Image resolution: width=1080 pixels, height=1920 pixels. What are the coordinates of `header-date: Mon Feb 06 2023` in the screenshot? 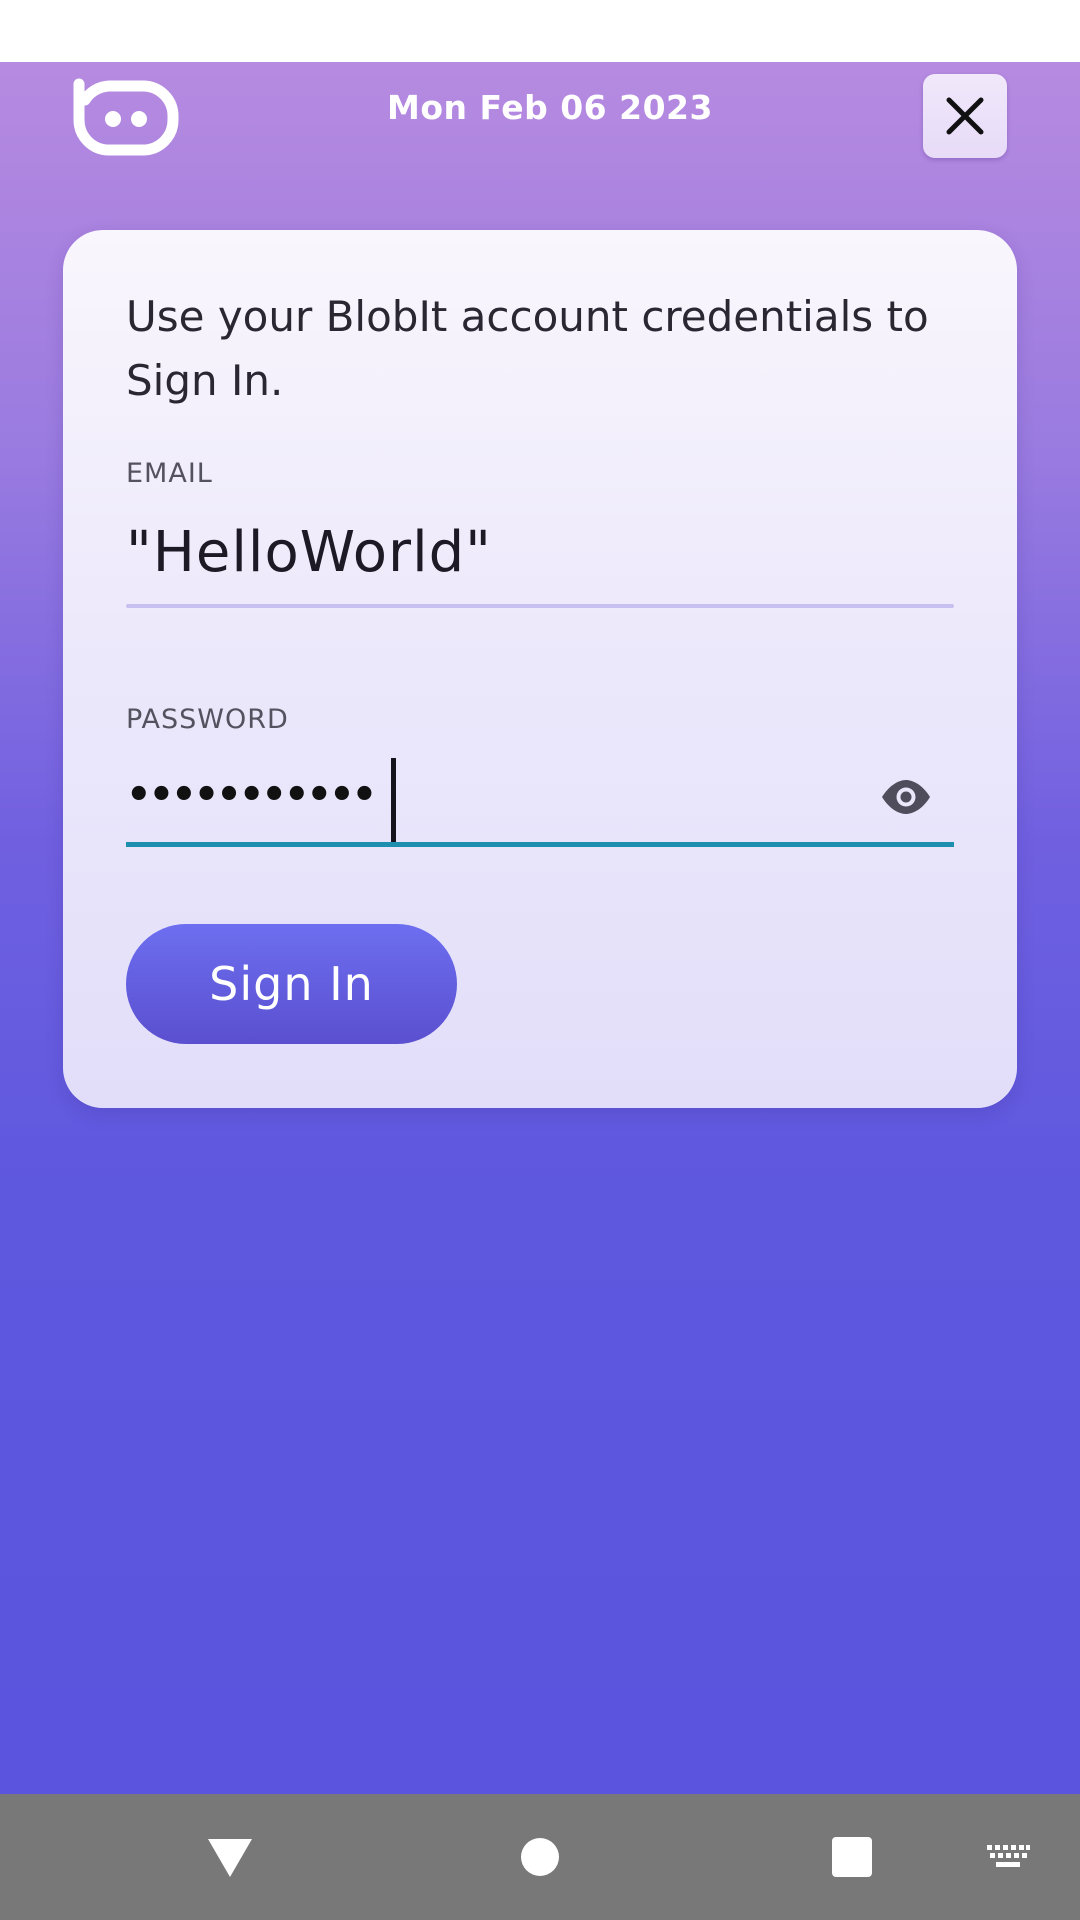 It's located at (550, 107).